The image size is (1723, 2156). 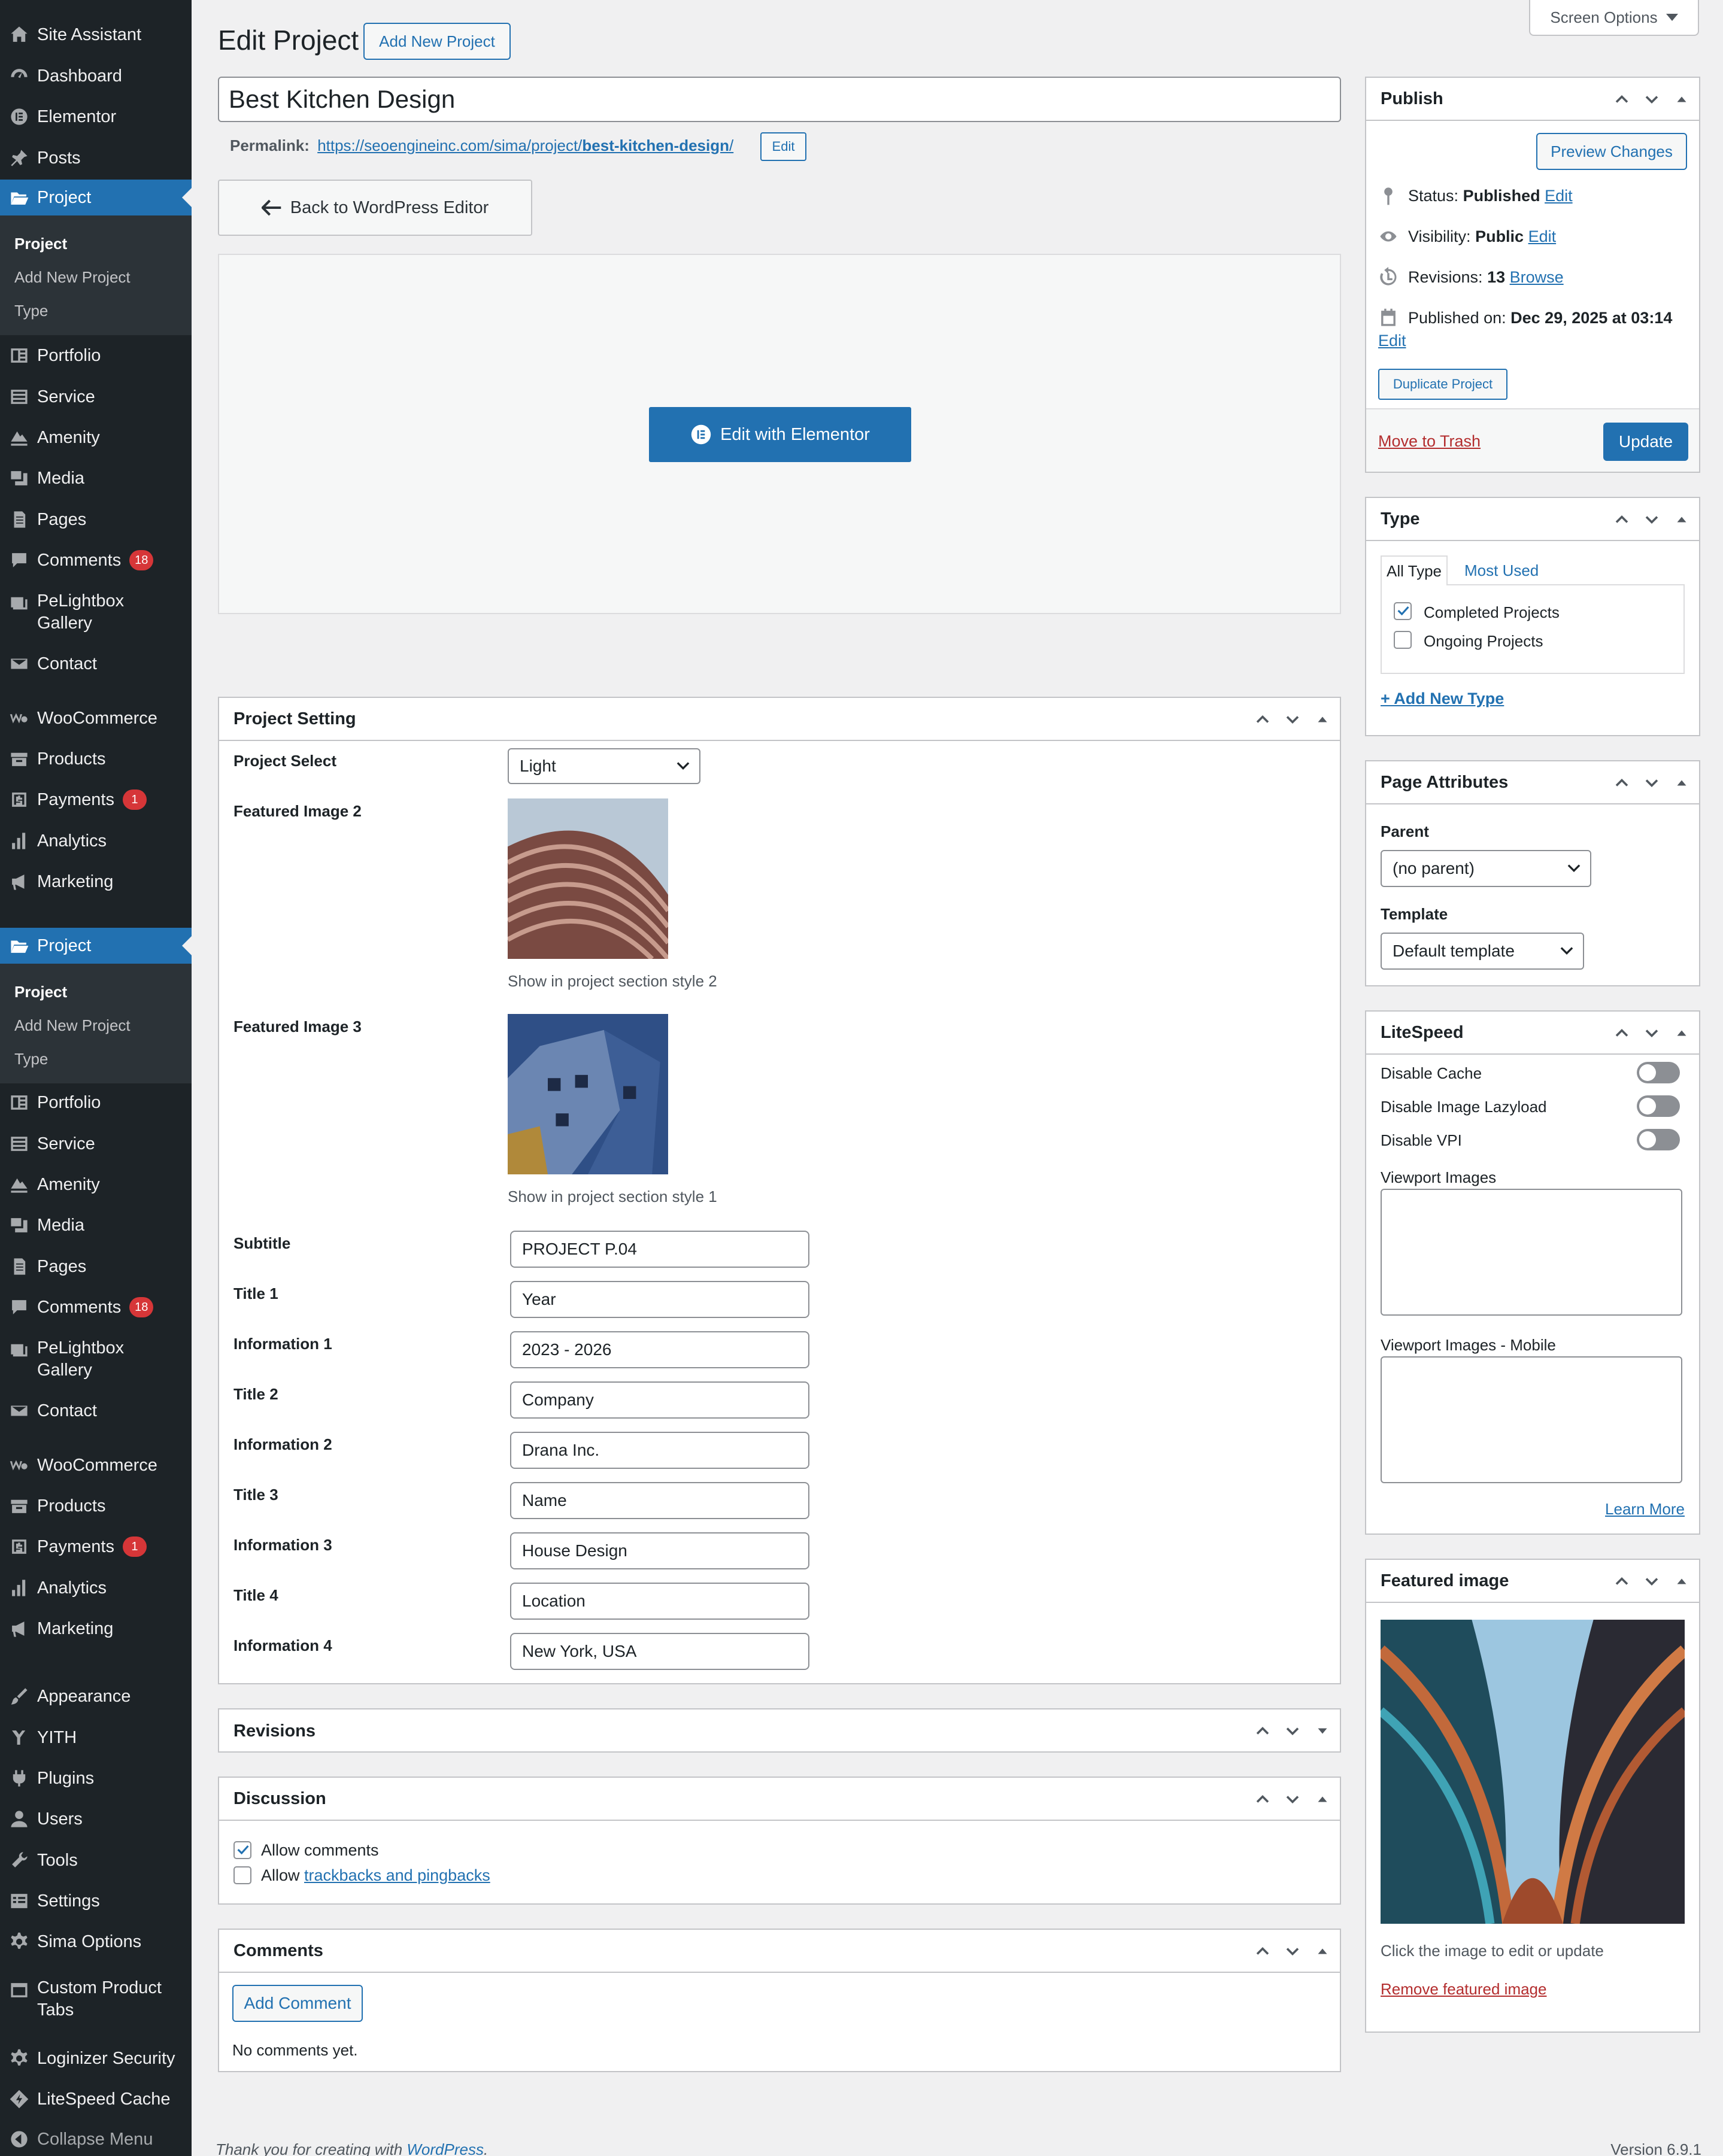 I want to click on viewport-images-mobile-textarea, so click(x=1532, y=1420).